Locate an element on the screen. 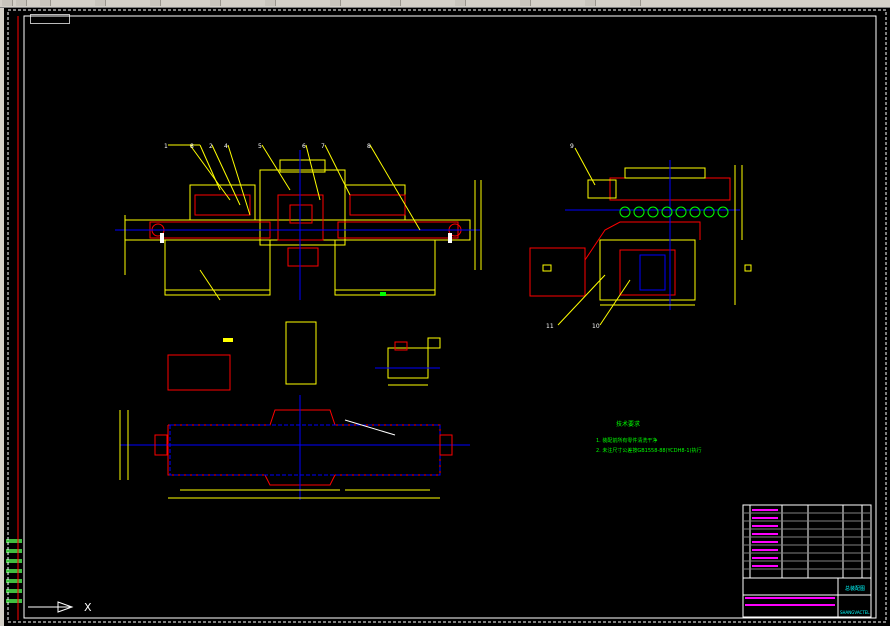  title-block: 总装配图 SHANGVACTEL is located at coordinates (807, 561).